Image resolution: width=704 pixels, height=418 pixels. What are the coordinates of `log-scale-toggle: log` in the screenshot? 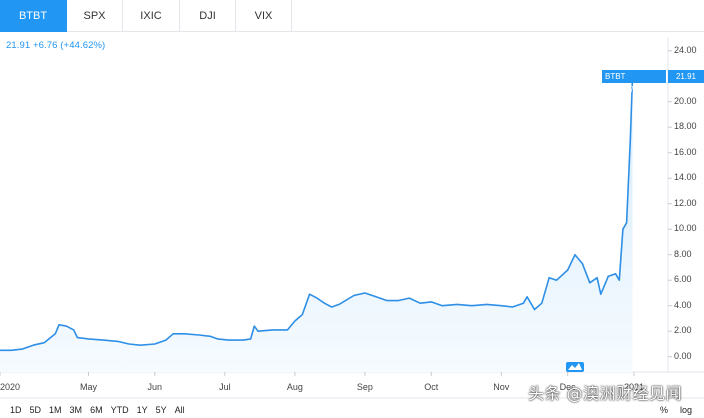 It's located at (686, 410).